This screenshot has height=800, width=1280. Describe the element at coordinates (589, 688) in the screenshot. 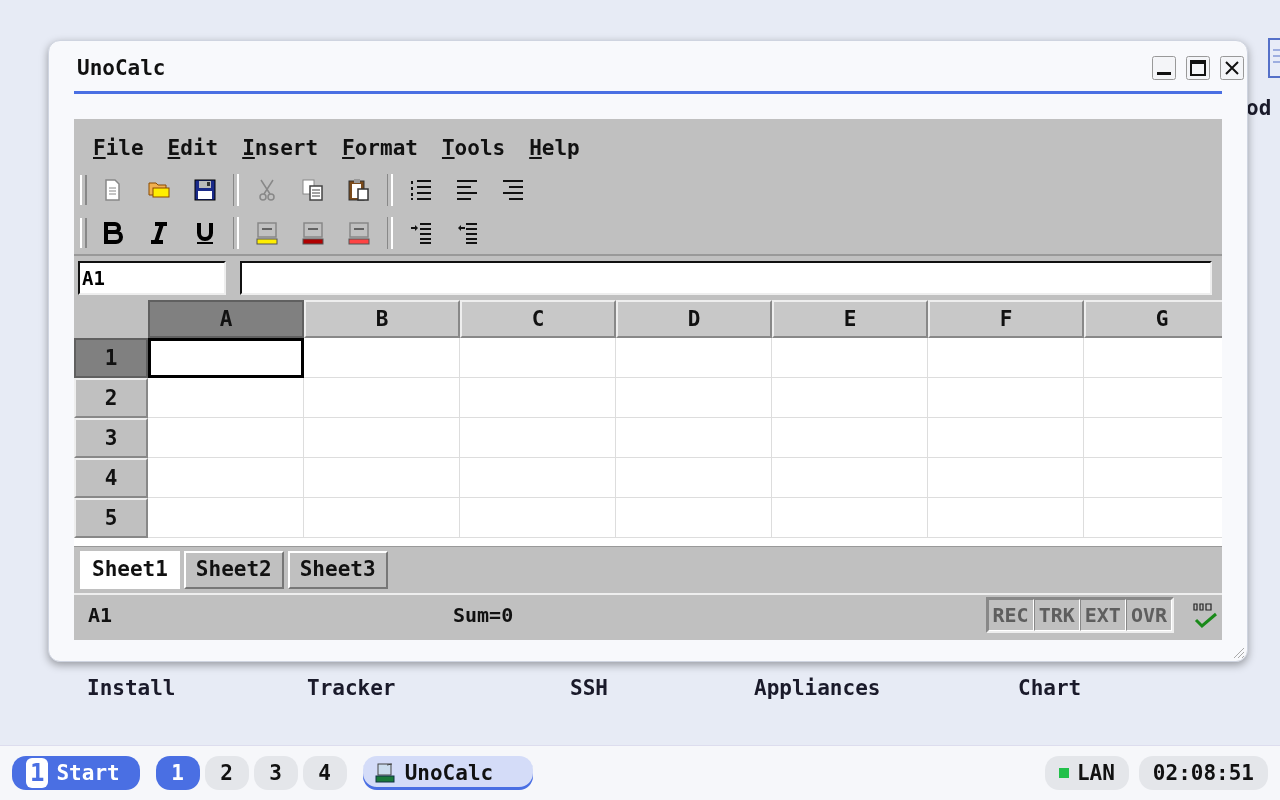

I see `desktop-icon-label: SSH` at that location.